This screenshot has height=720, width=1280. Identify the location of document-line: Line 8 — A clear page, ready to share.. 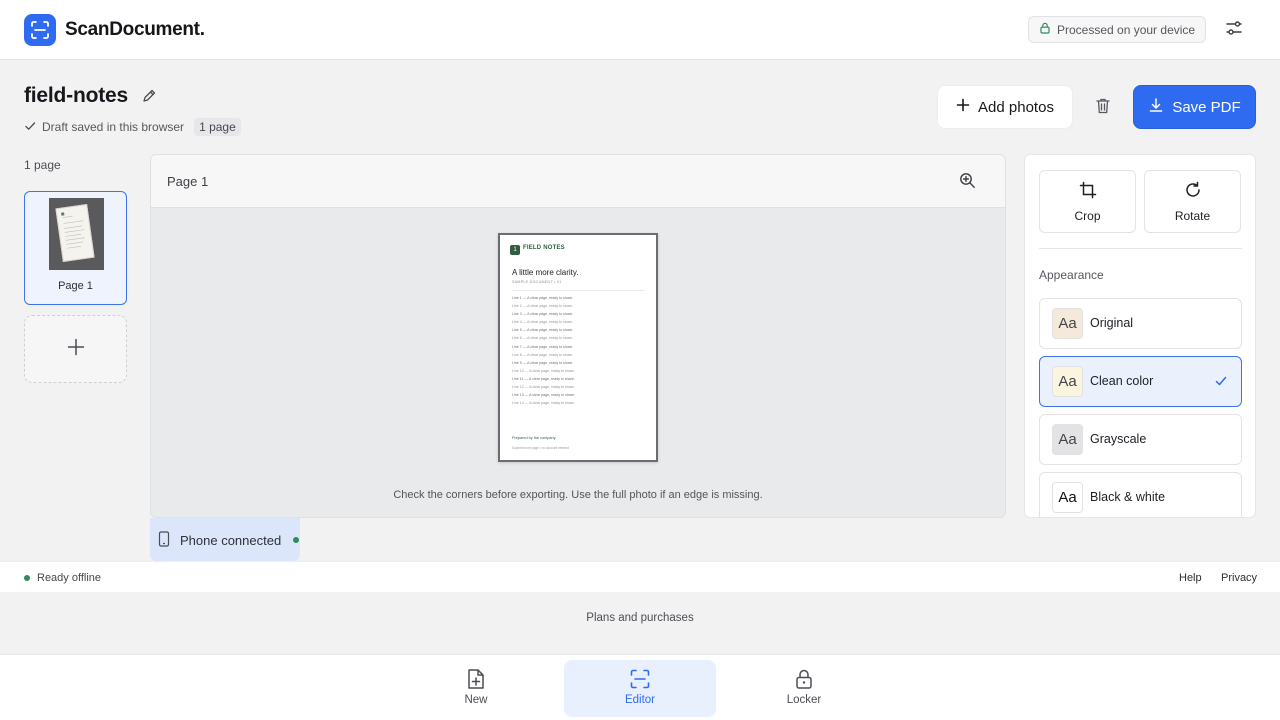
(543, 354).